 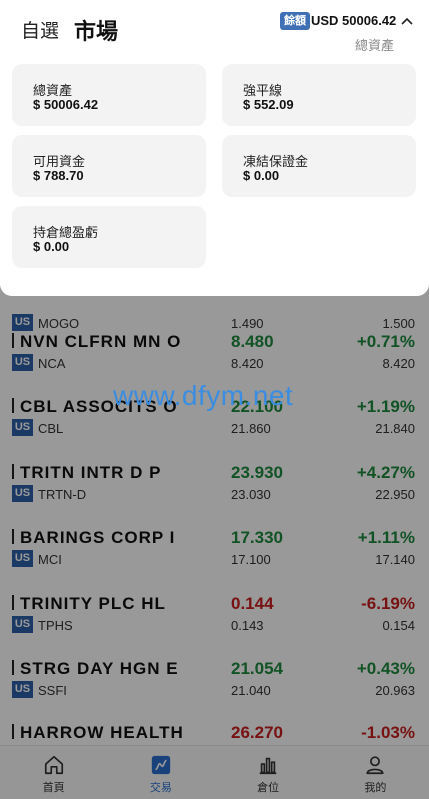 I want to click on balance-subtitle: 總資產, so click(x=375, y=45).